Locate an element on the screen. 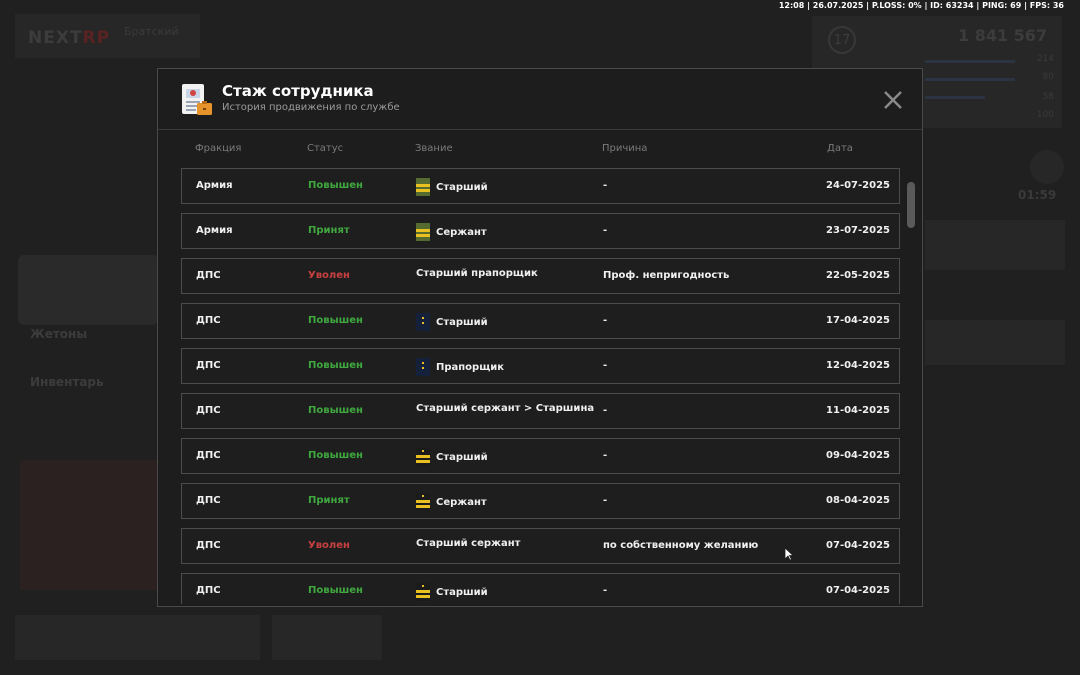 The width and height of the screenshot is (1080, 675). column-header-faction: Фракция is located at coordinates (218, 148).